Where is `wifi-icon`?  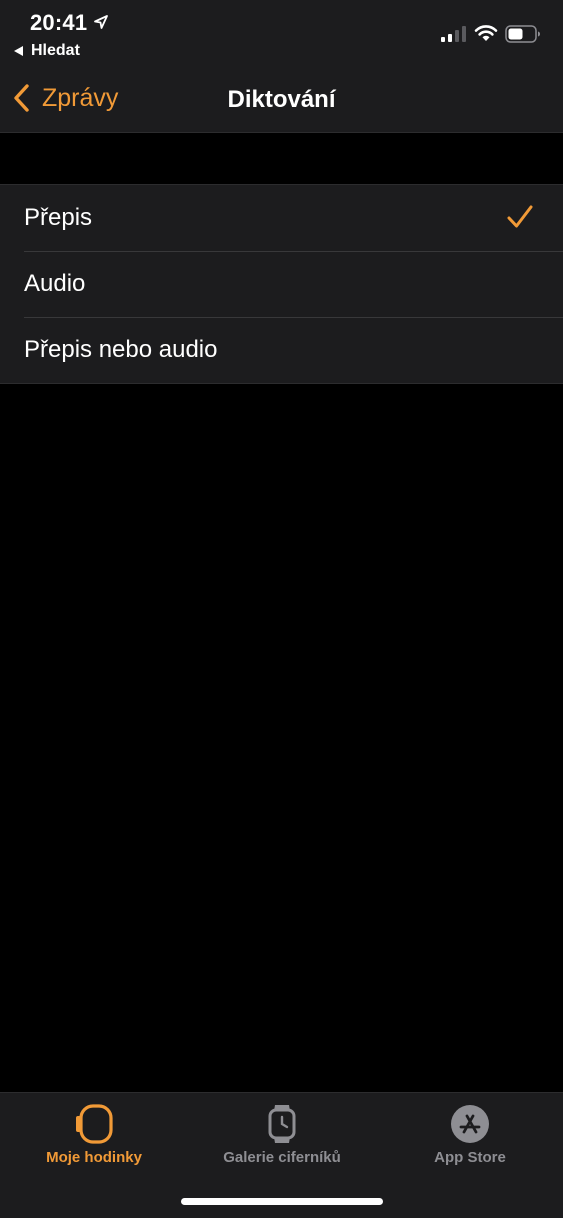
wifi-icon is located at coordinates (486, 33).